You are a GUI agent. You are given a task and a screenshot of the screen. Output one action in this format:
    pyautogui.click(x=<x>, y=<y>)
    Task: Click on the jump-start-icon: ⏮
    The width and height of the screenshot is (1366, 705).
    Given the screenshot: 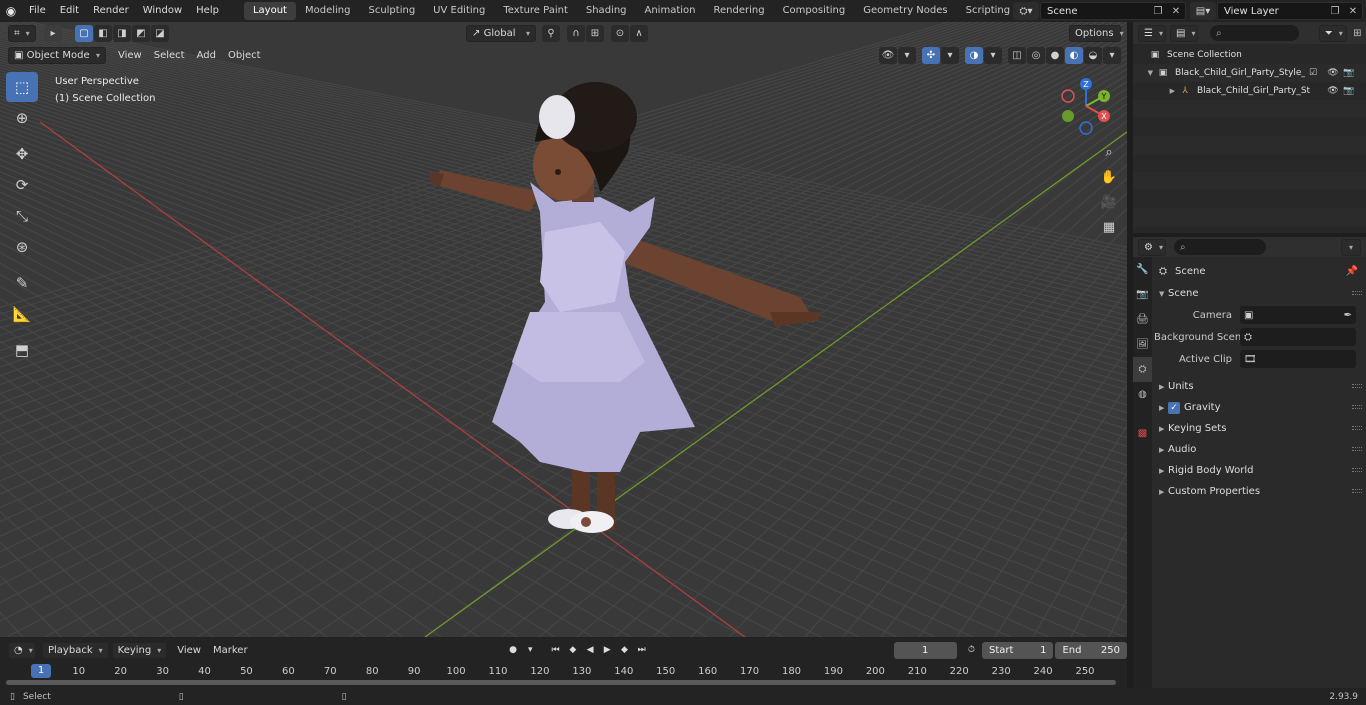 What is the action you would take?
    pyautogui.click(x=555, y=650)
    